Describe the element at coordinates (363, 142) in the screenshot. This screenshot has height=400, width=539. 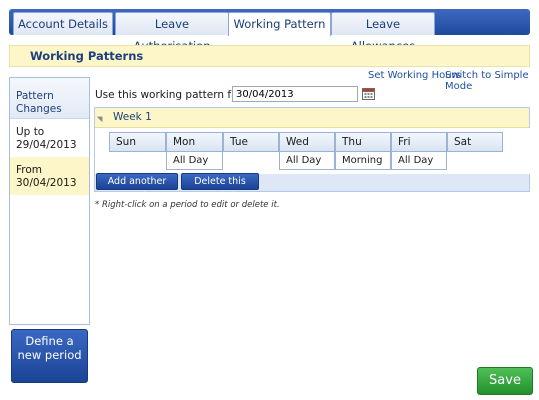
I see `day-header-thu: Thu` at that location.